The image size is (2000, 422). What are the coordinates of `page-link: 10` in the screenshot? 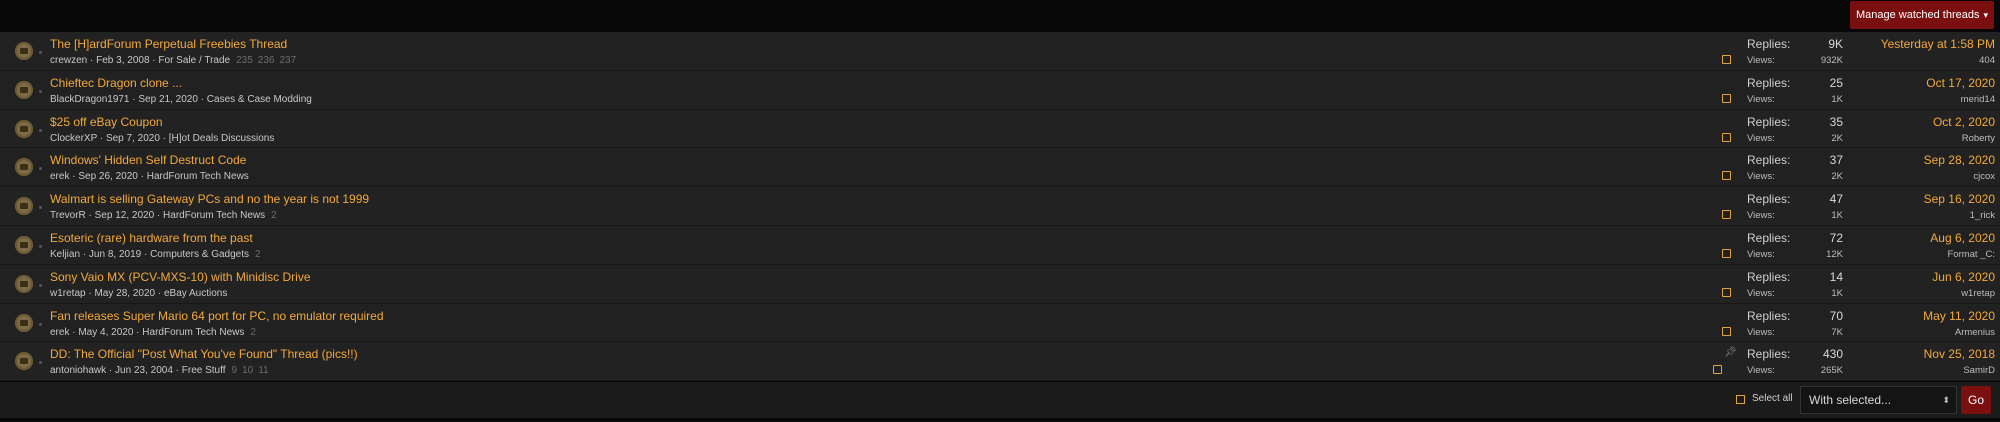 It's located at (247, 370).